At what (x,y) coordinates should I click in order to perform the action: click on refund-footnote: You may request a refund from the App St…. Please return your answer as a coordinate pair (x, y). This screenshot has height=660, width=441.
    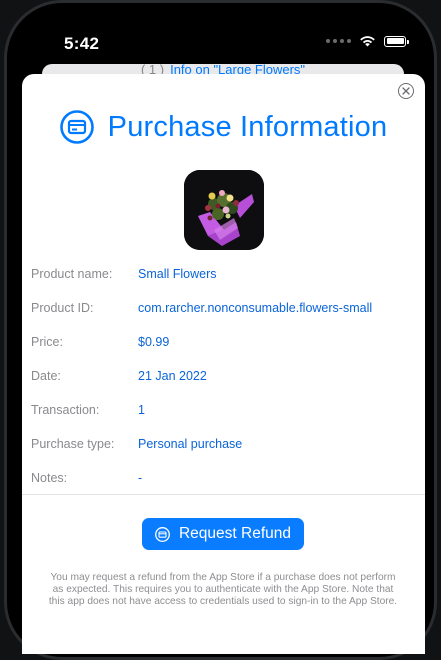
    Looking at the image, I should click on (223, 589).